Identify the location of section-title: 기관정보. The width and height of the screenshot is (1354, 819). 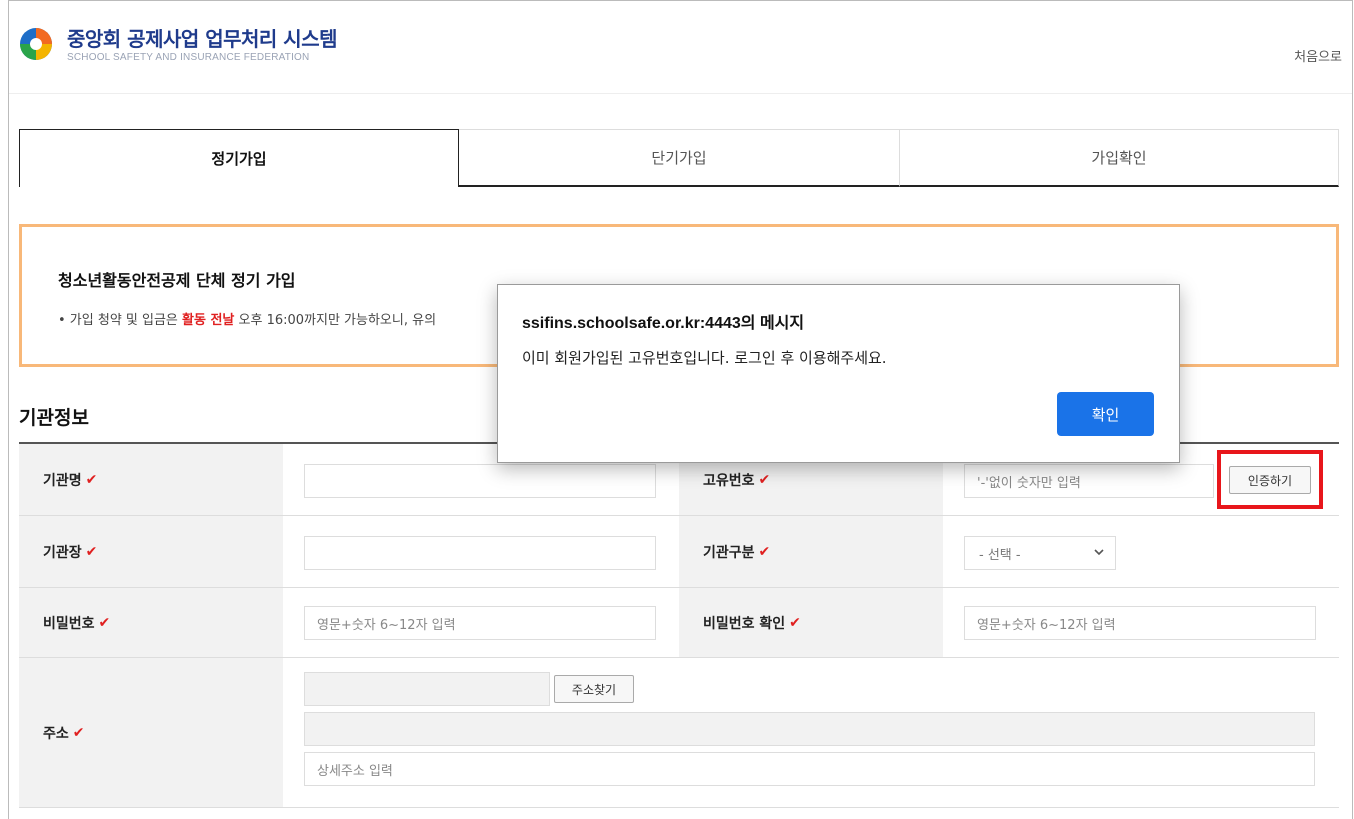
(54, 418).